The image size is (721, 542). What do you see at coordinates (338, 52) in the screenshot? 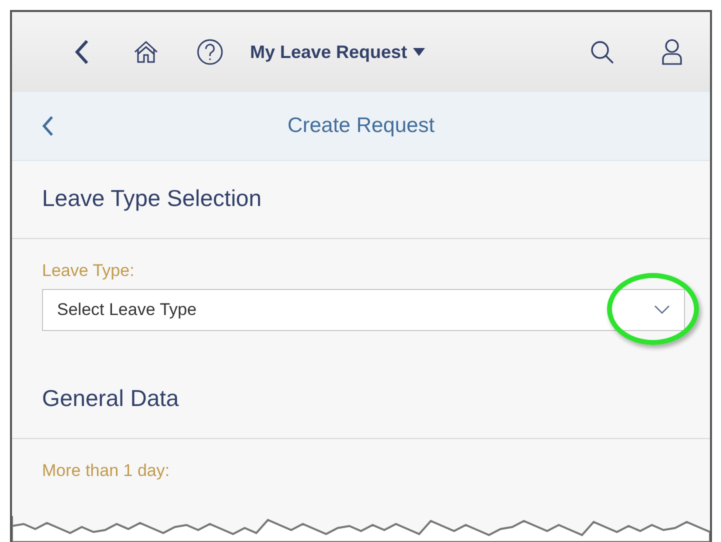
I see `app-title-menu: My Leave Request` at bounding box center [338, 52].